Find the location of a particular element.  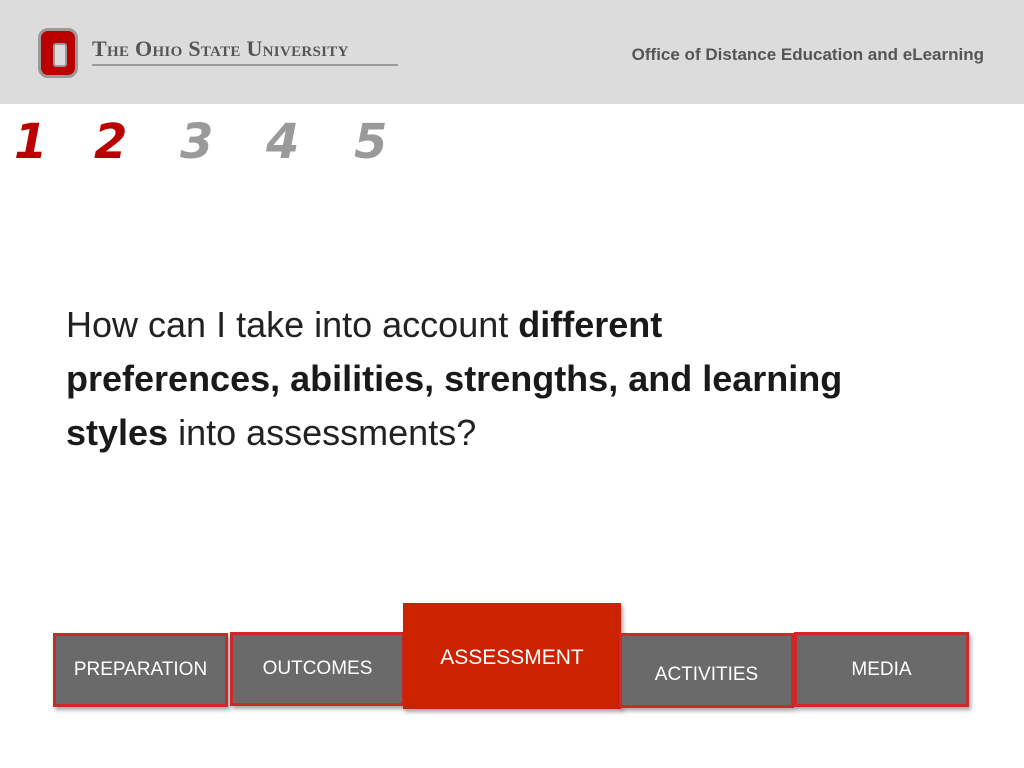

tab-label: PREPARATION is located at coordinates (140, 669).